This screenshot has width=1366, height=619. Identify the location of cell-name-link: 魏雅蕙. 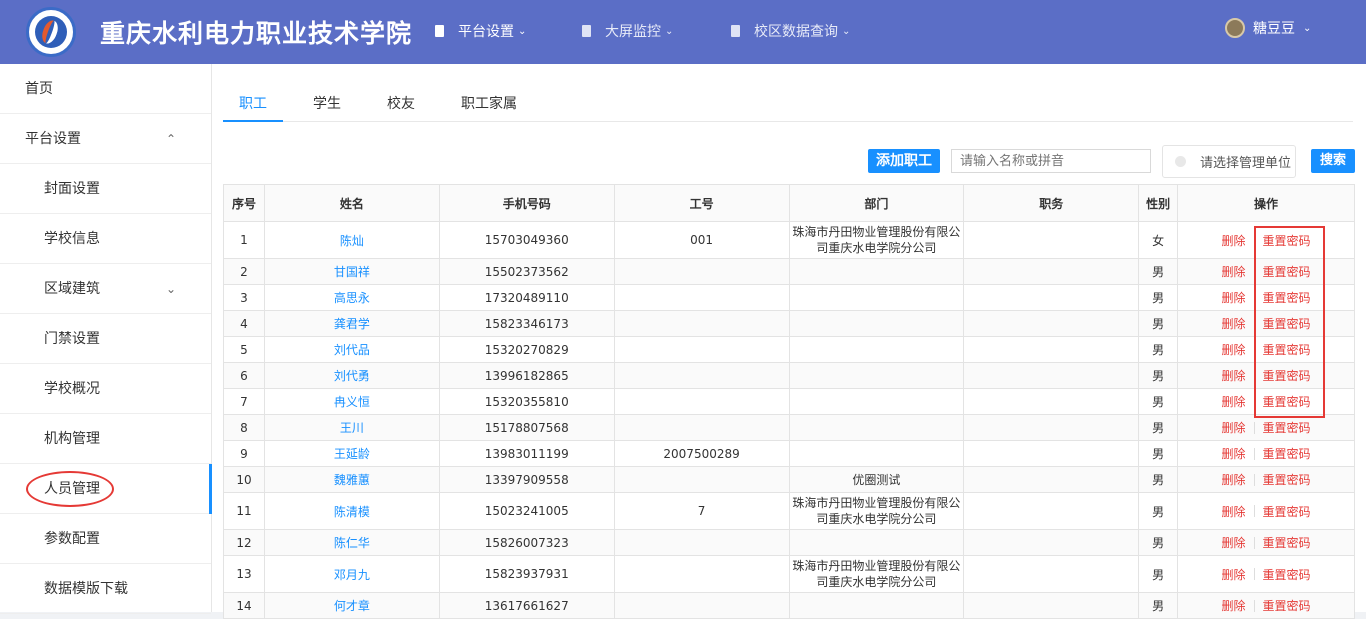
(351, 479).